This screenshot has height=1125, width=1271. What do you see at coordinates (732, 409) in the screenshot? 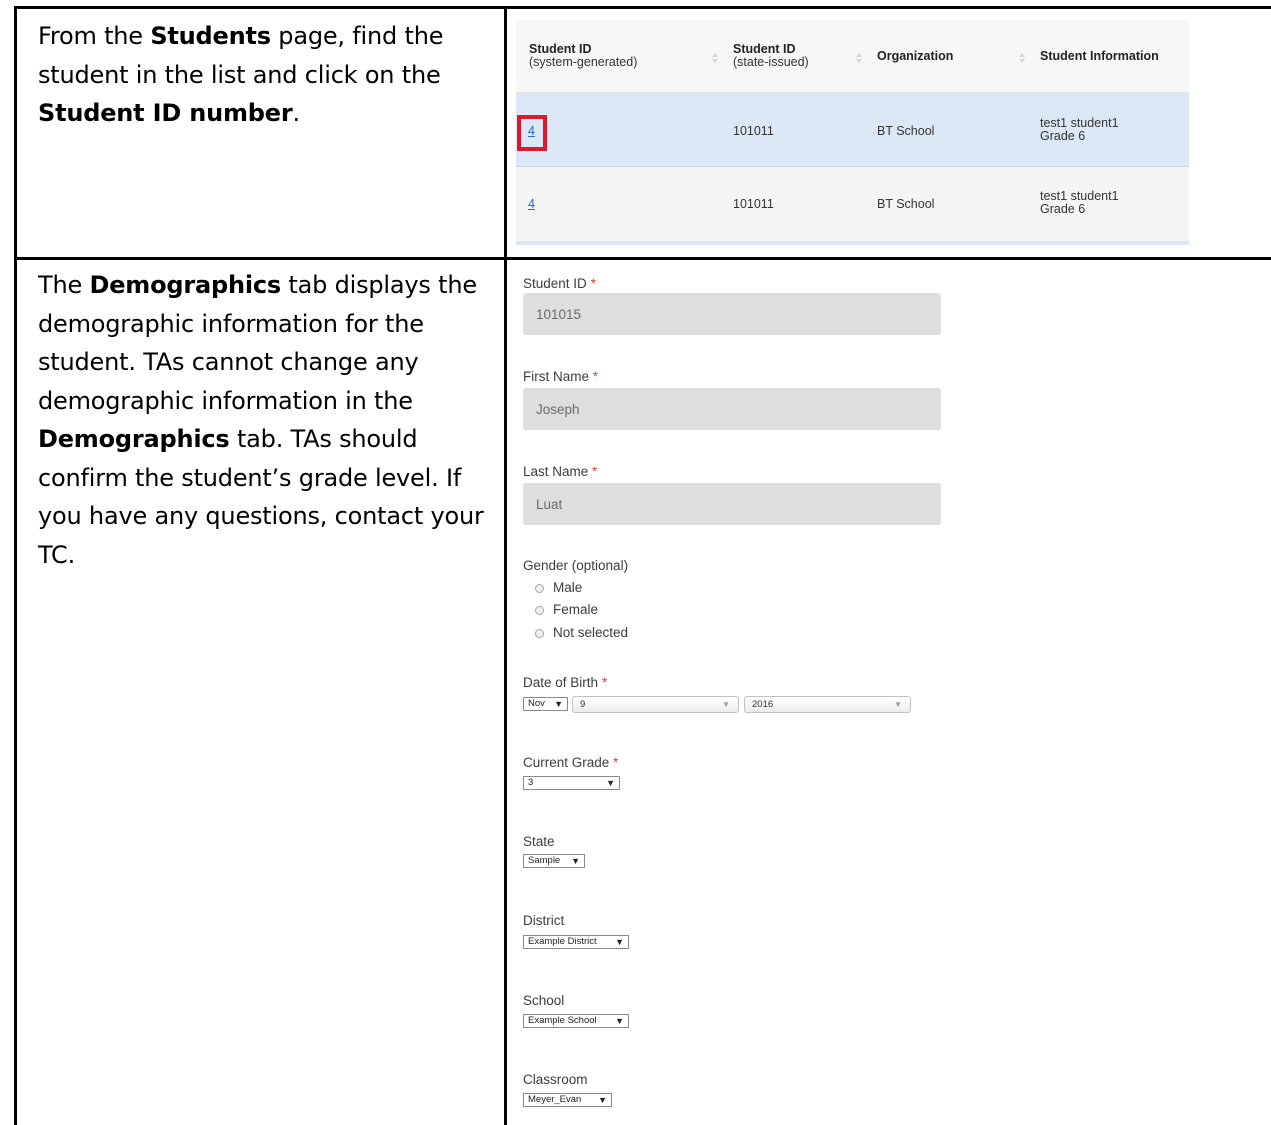
I see `first-name-field: Joseph` at bounding box center [732, 409].